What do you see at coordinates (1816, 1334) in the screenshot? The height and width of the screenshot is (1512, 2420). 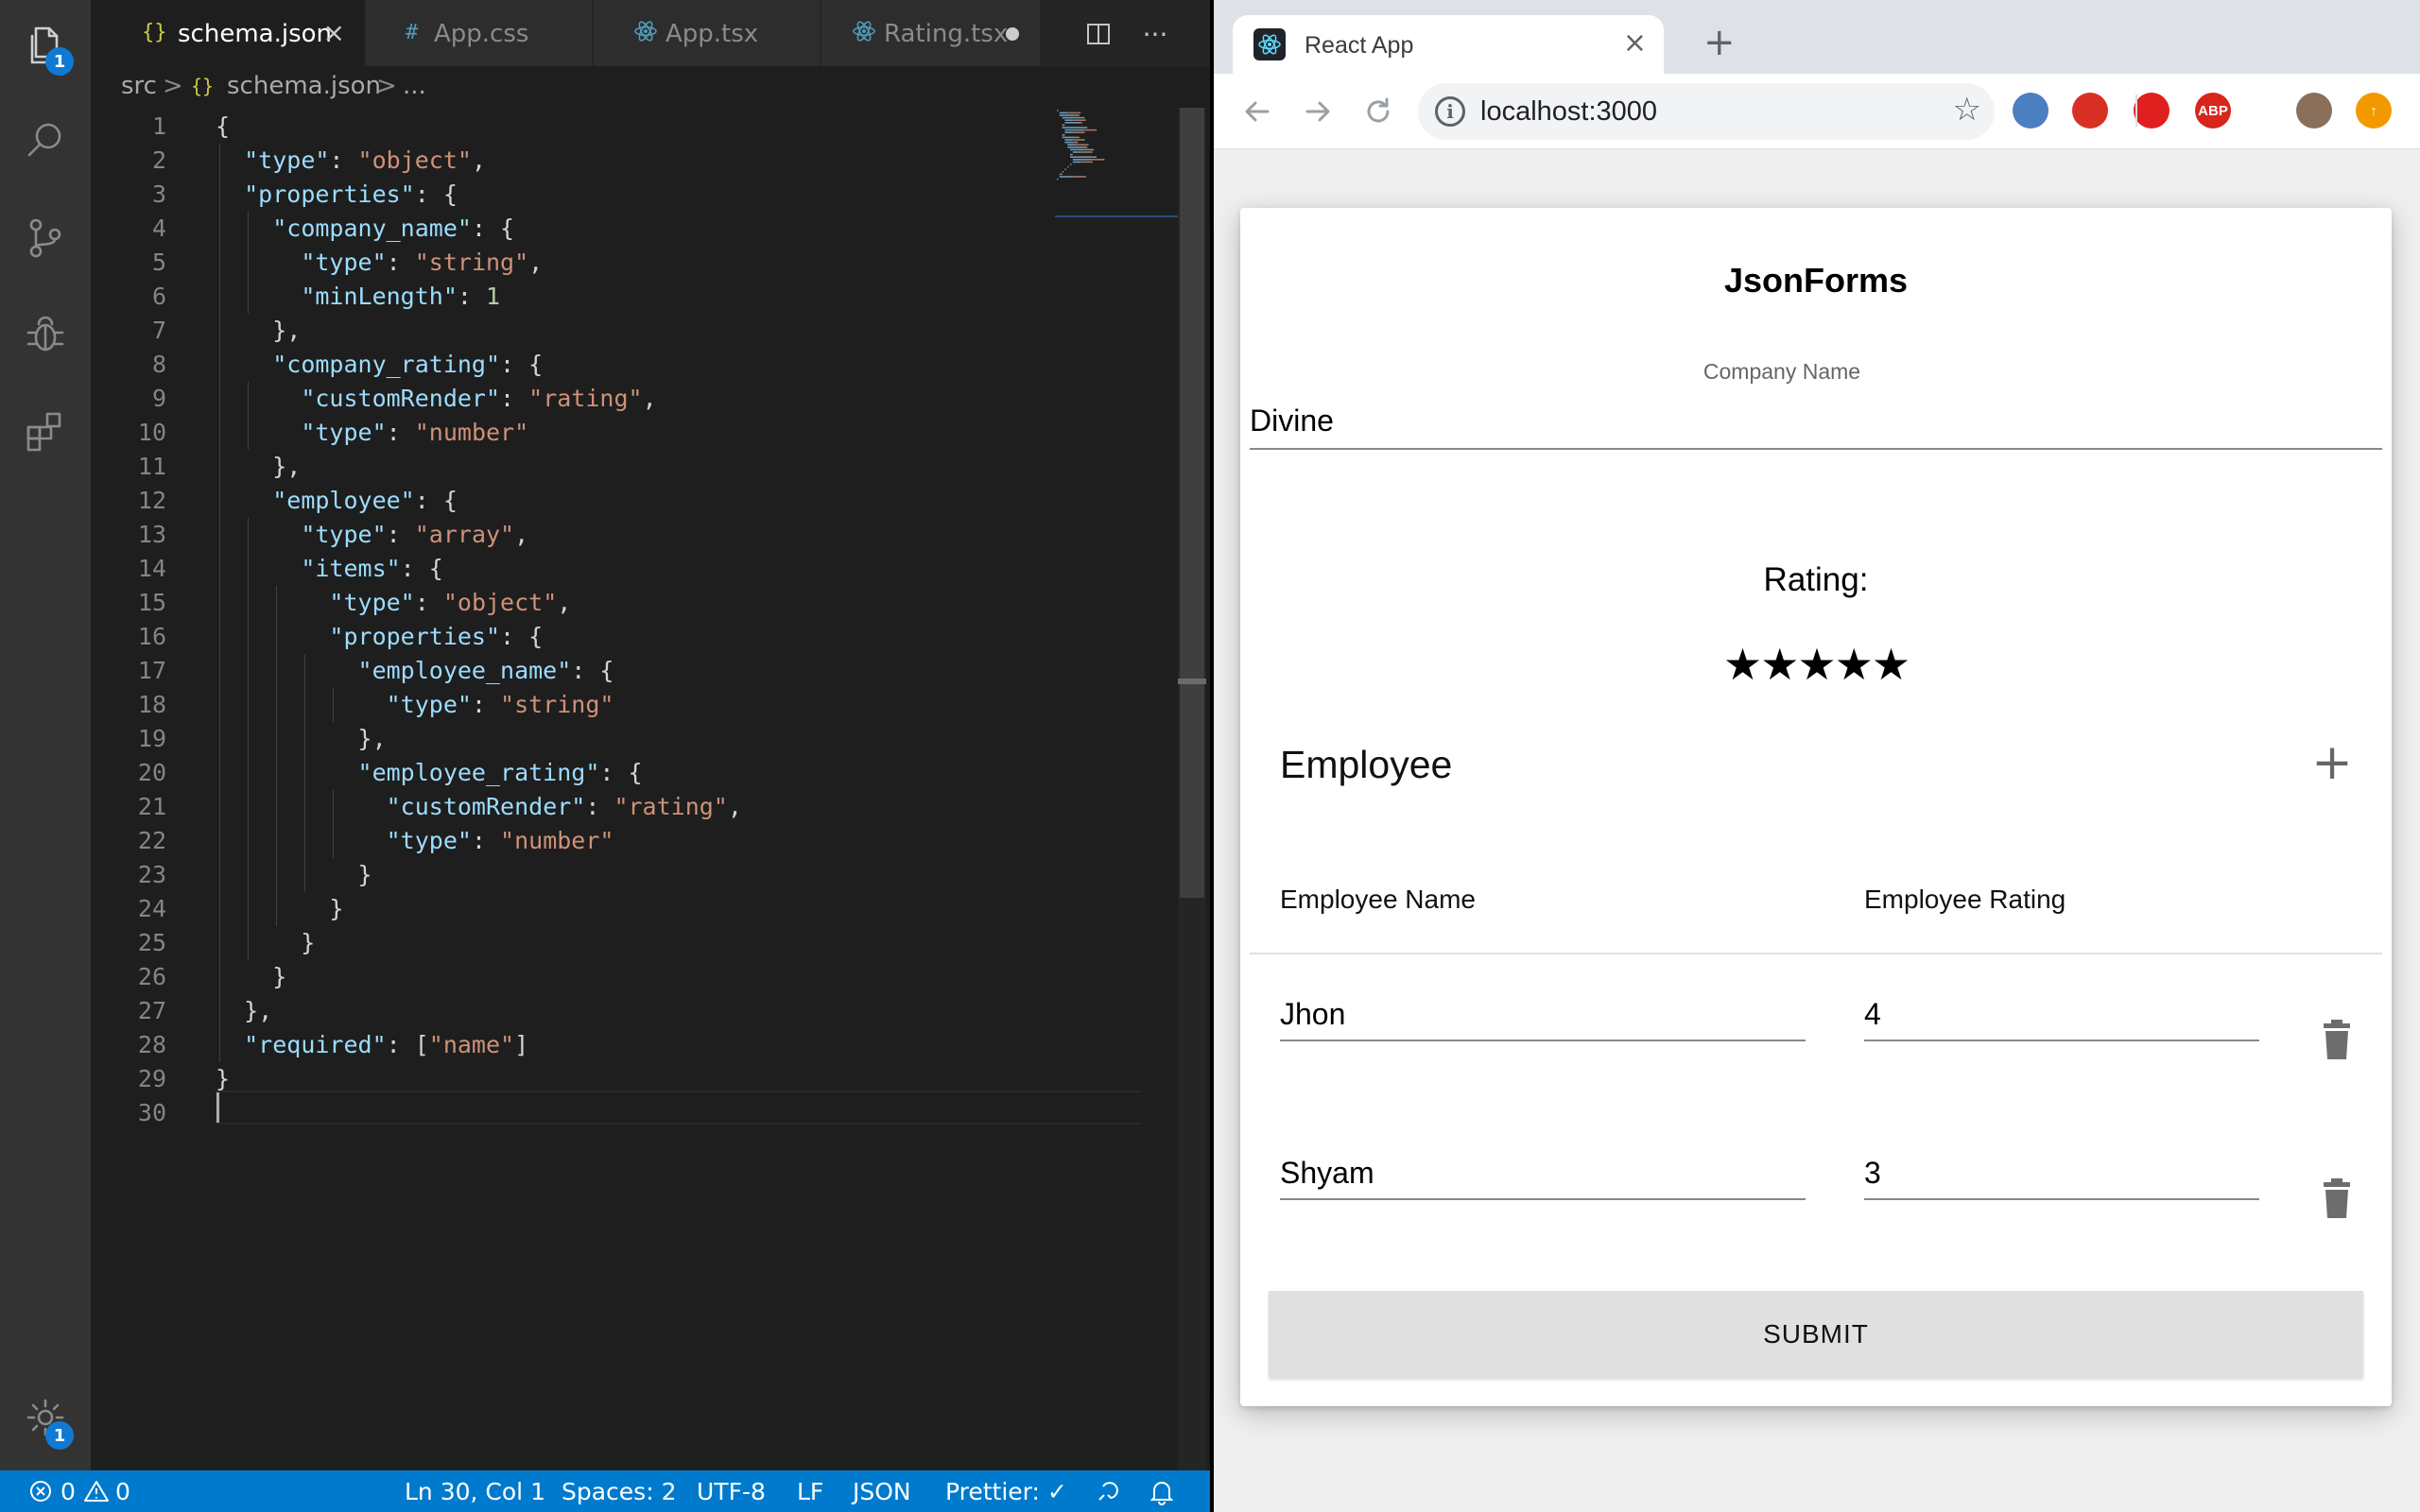 I see `submit-button: SUBMIT` at bounding box center [1816, 1334].